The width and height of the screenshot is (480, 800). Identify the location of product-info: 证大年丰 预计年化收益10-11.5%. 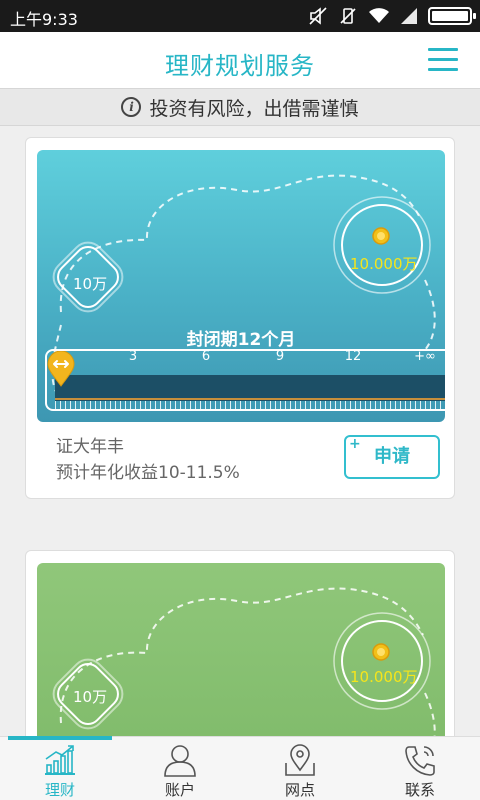
(148, 460).